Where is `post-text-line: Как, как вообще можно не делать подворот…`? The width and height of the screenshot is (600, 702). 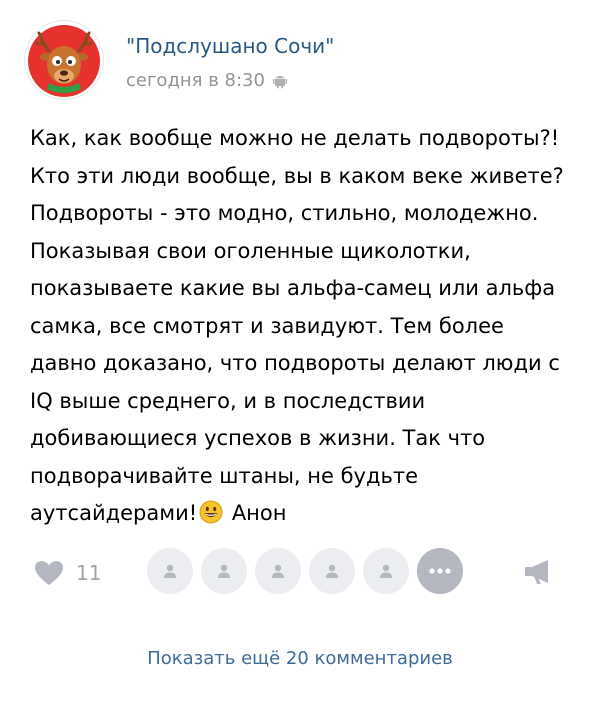
post-text-line: Как, как вообще можно не делать подворот… is located at coordinates (295, 138).